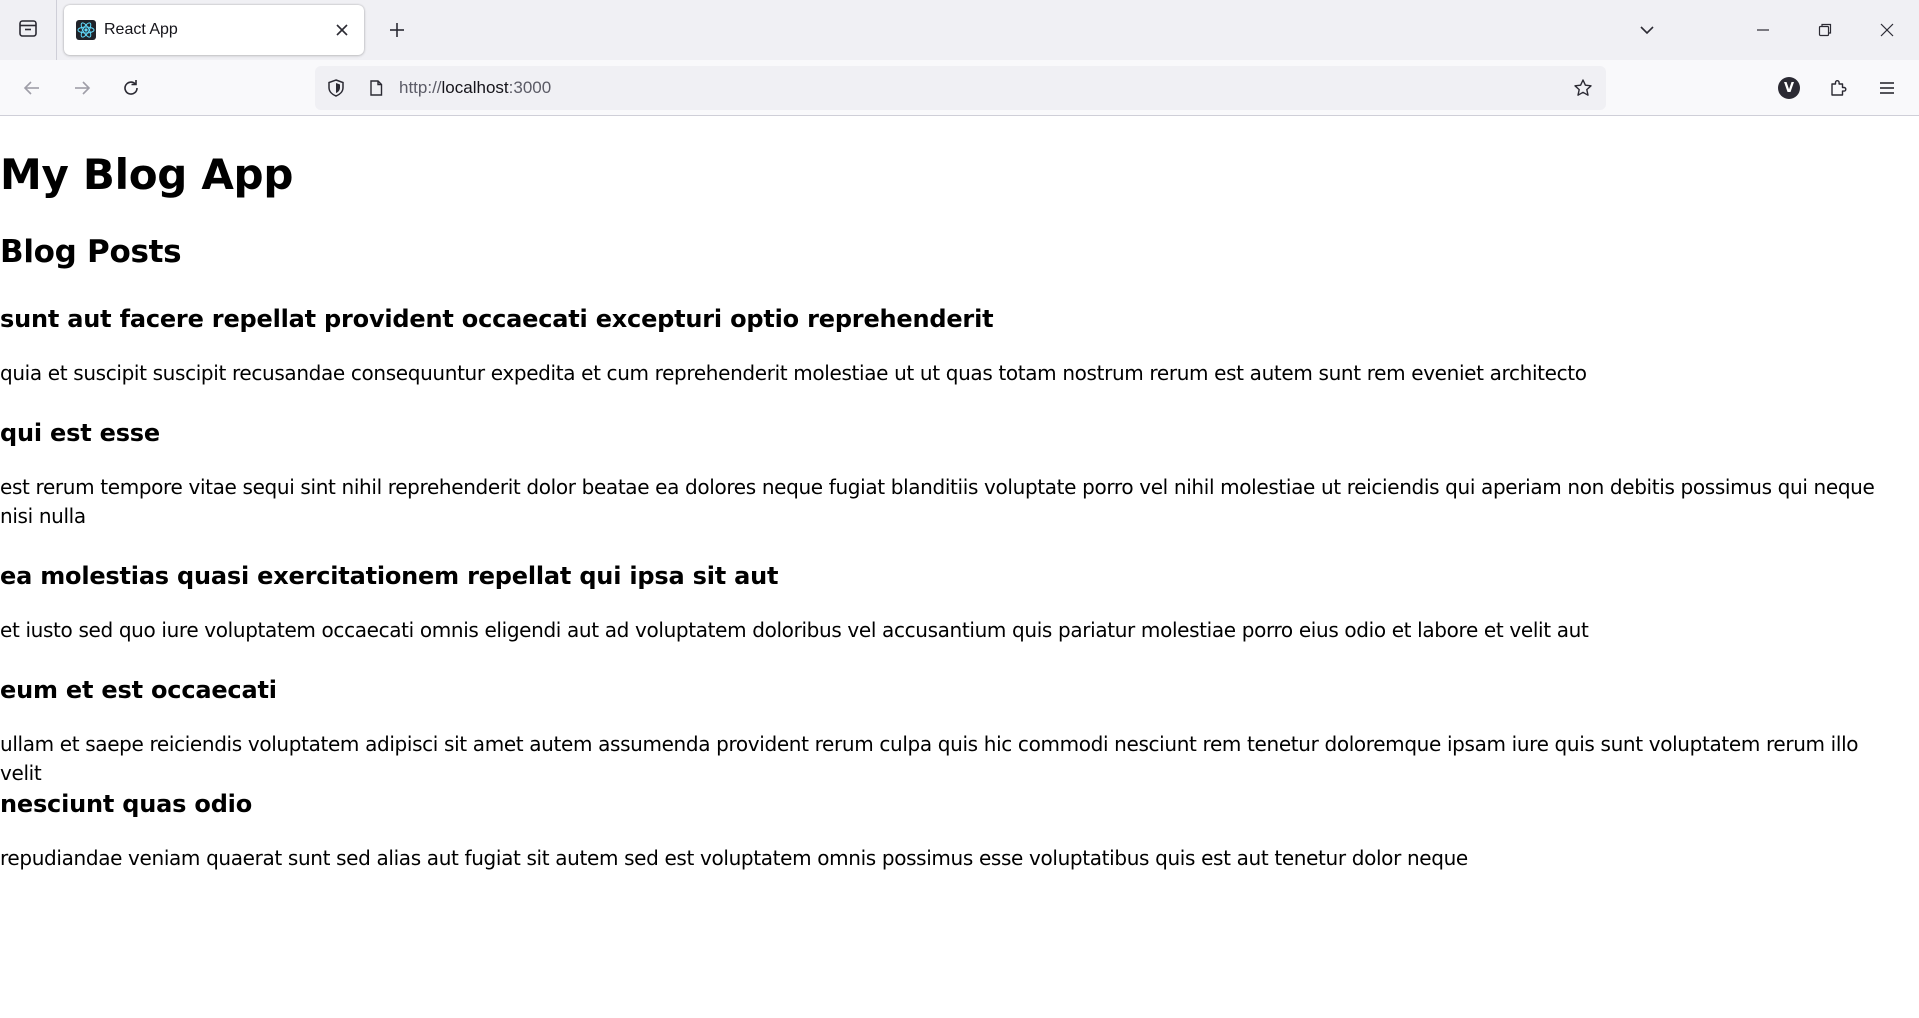 The image size is (1919, 1018). Describe the element at coordinates (530, 87) in the screenshot. I see `url-port: :3000` at that location.